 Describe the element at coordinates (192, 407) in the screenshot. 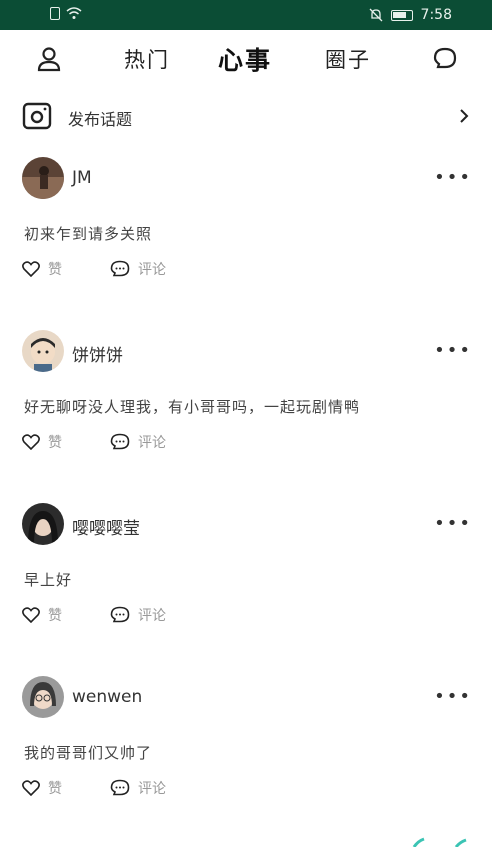

I see `post-content: 好无聊呀没人理我，有小哥哥吗，一起玩剧情鸭` at that location.